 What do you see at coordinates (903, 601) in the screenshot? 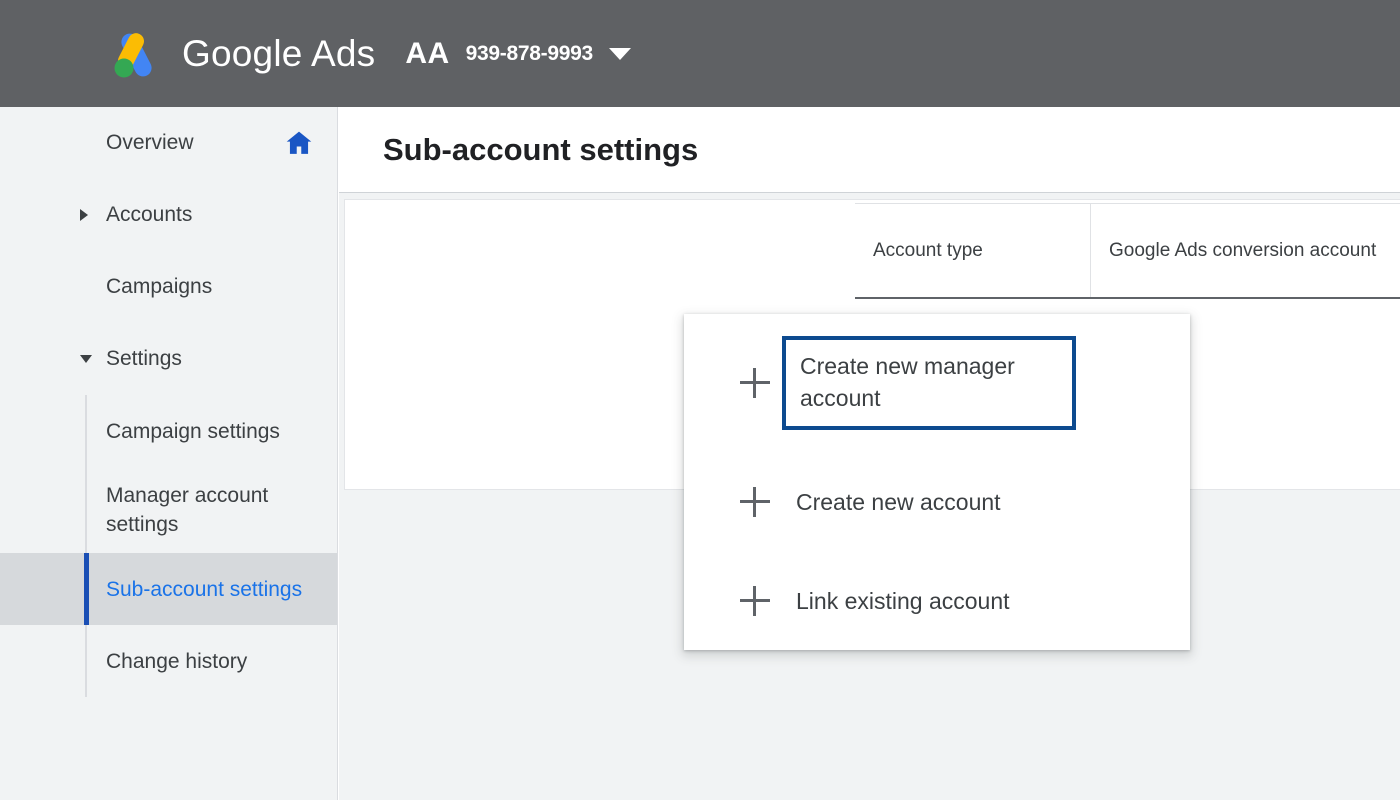
I see `menu-item-label: Link existing account` at bounding box center [903, 601].